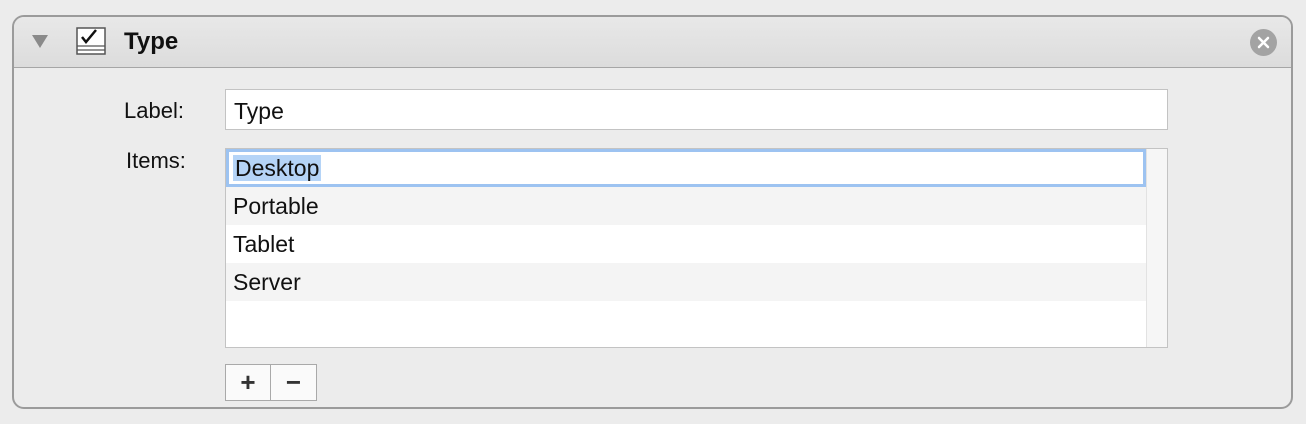  Describe the element at coordinates (277, 168) in the screenshot. I see `list-item-label: Desktop` at that location.